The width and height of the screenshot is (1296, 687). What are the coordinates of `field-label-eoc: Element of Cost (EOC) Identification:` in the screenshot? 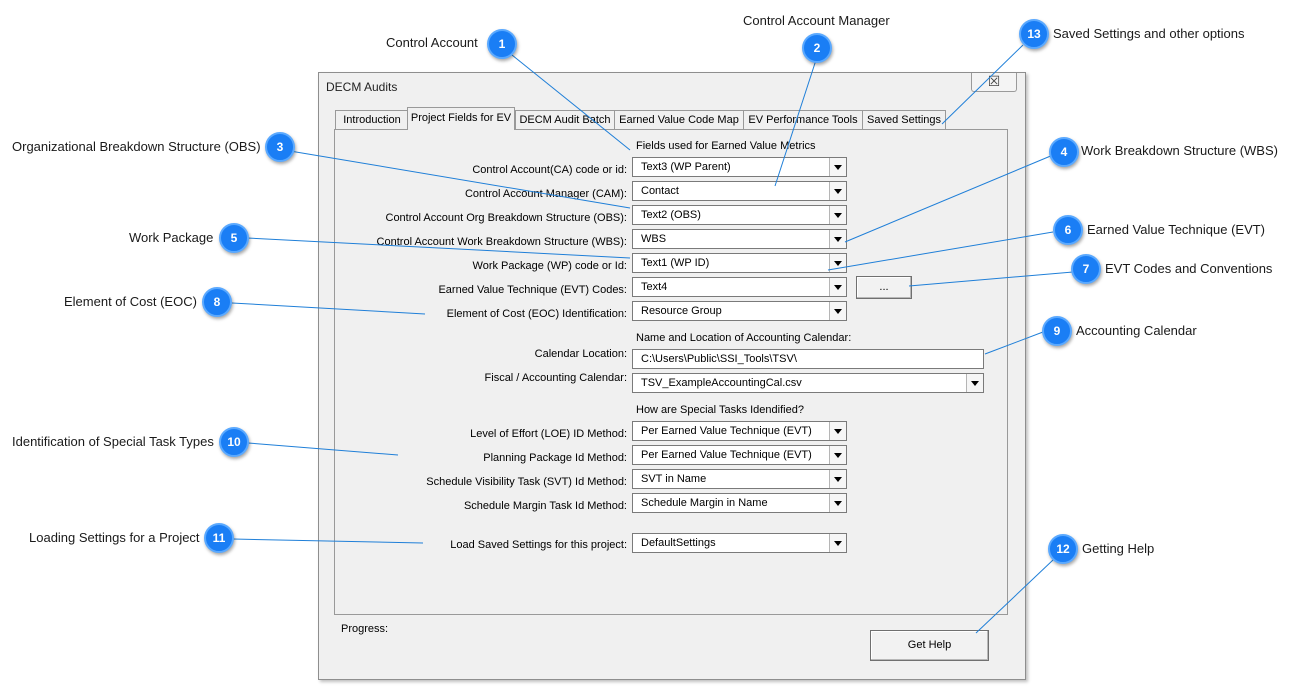 It's located at (536, 314).